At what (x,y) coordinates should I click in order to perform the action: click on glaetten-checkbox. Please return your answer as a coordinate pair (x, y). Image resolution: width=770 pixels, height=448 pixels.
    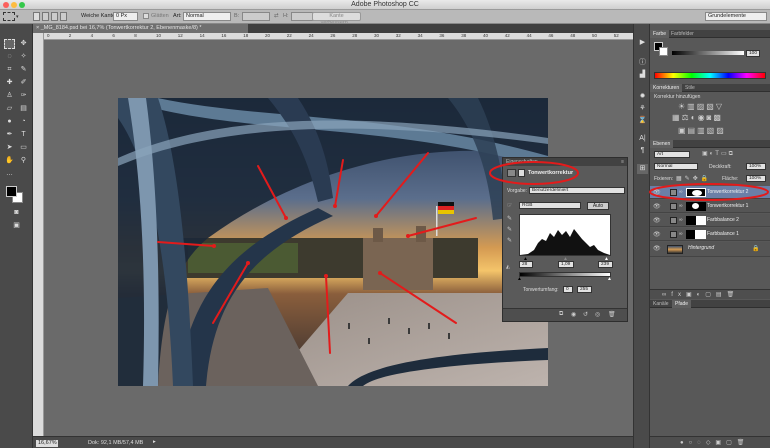
    Looking at the image, I should click on (146, 16).